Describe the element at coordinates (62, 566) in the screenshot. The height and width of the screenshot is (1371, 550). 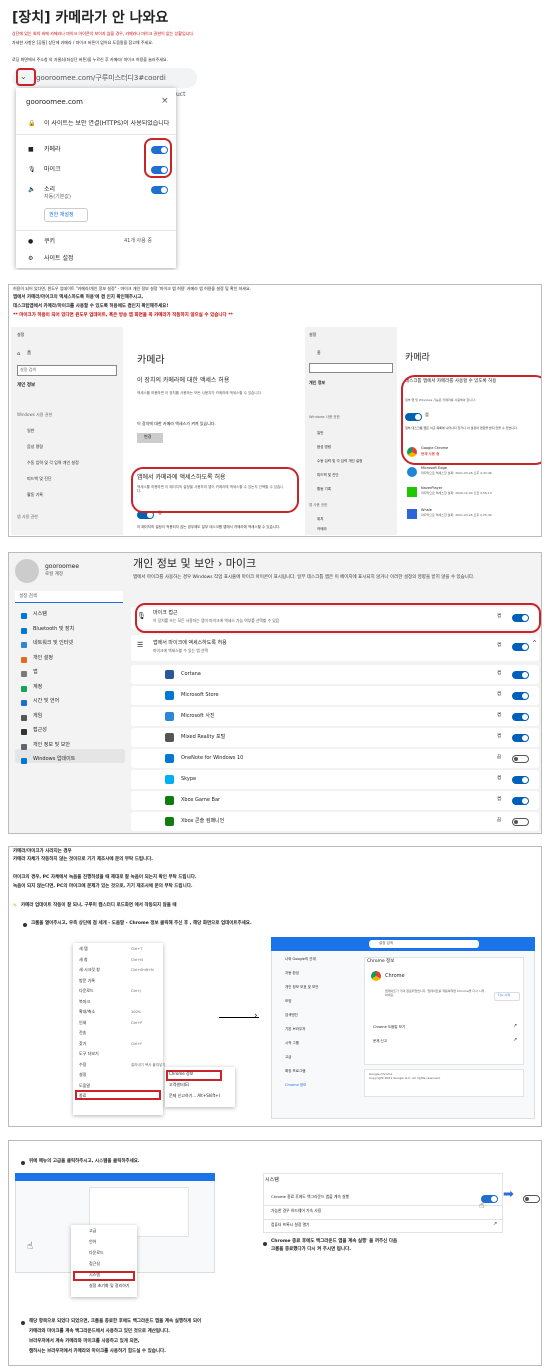
I see `user-name: gooroomee` at that location.